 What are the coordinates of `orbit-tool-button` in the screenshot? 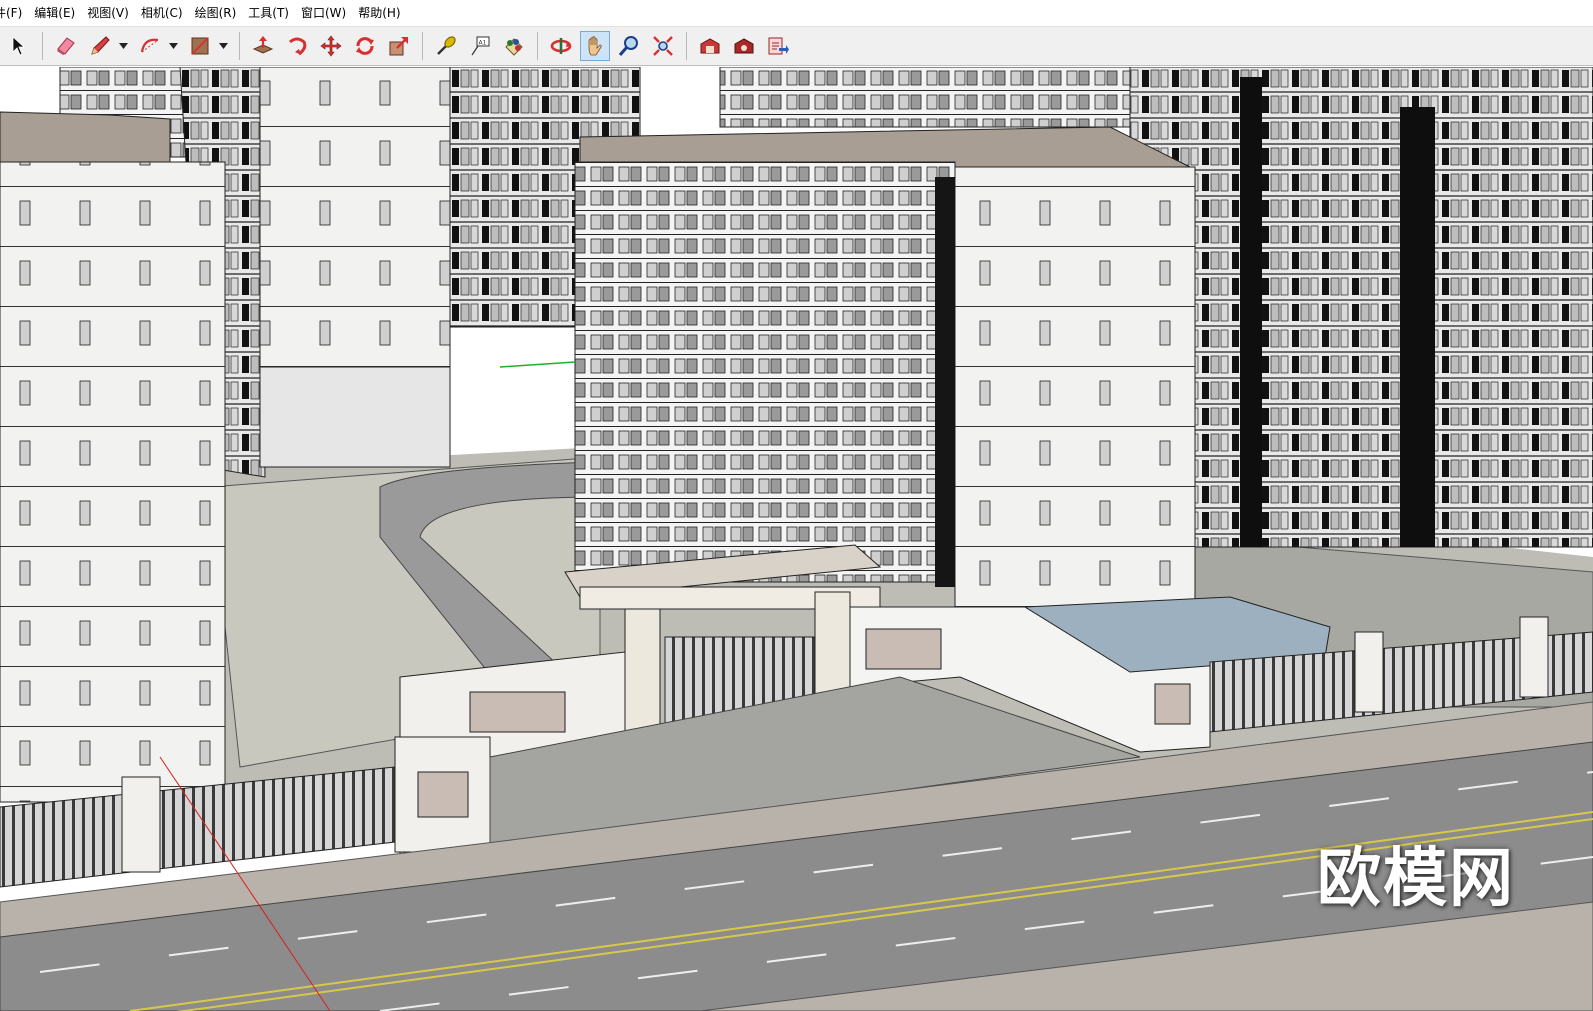 It's located at (561, 46).